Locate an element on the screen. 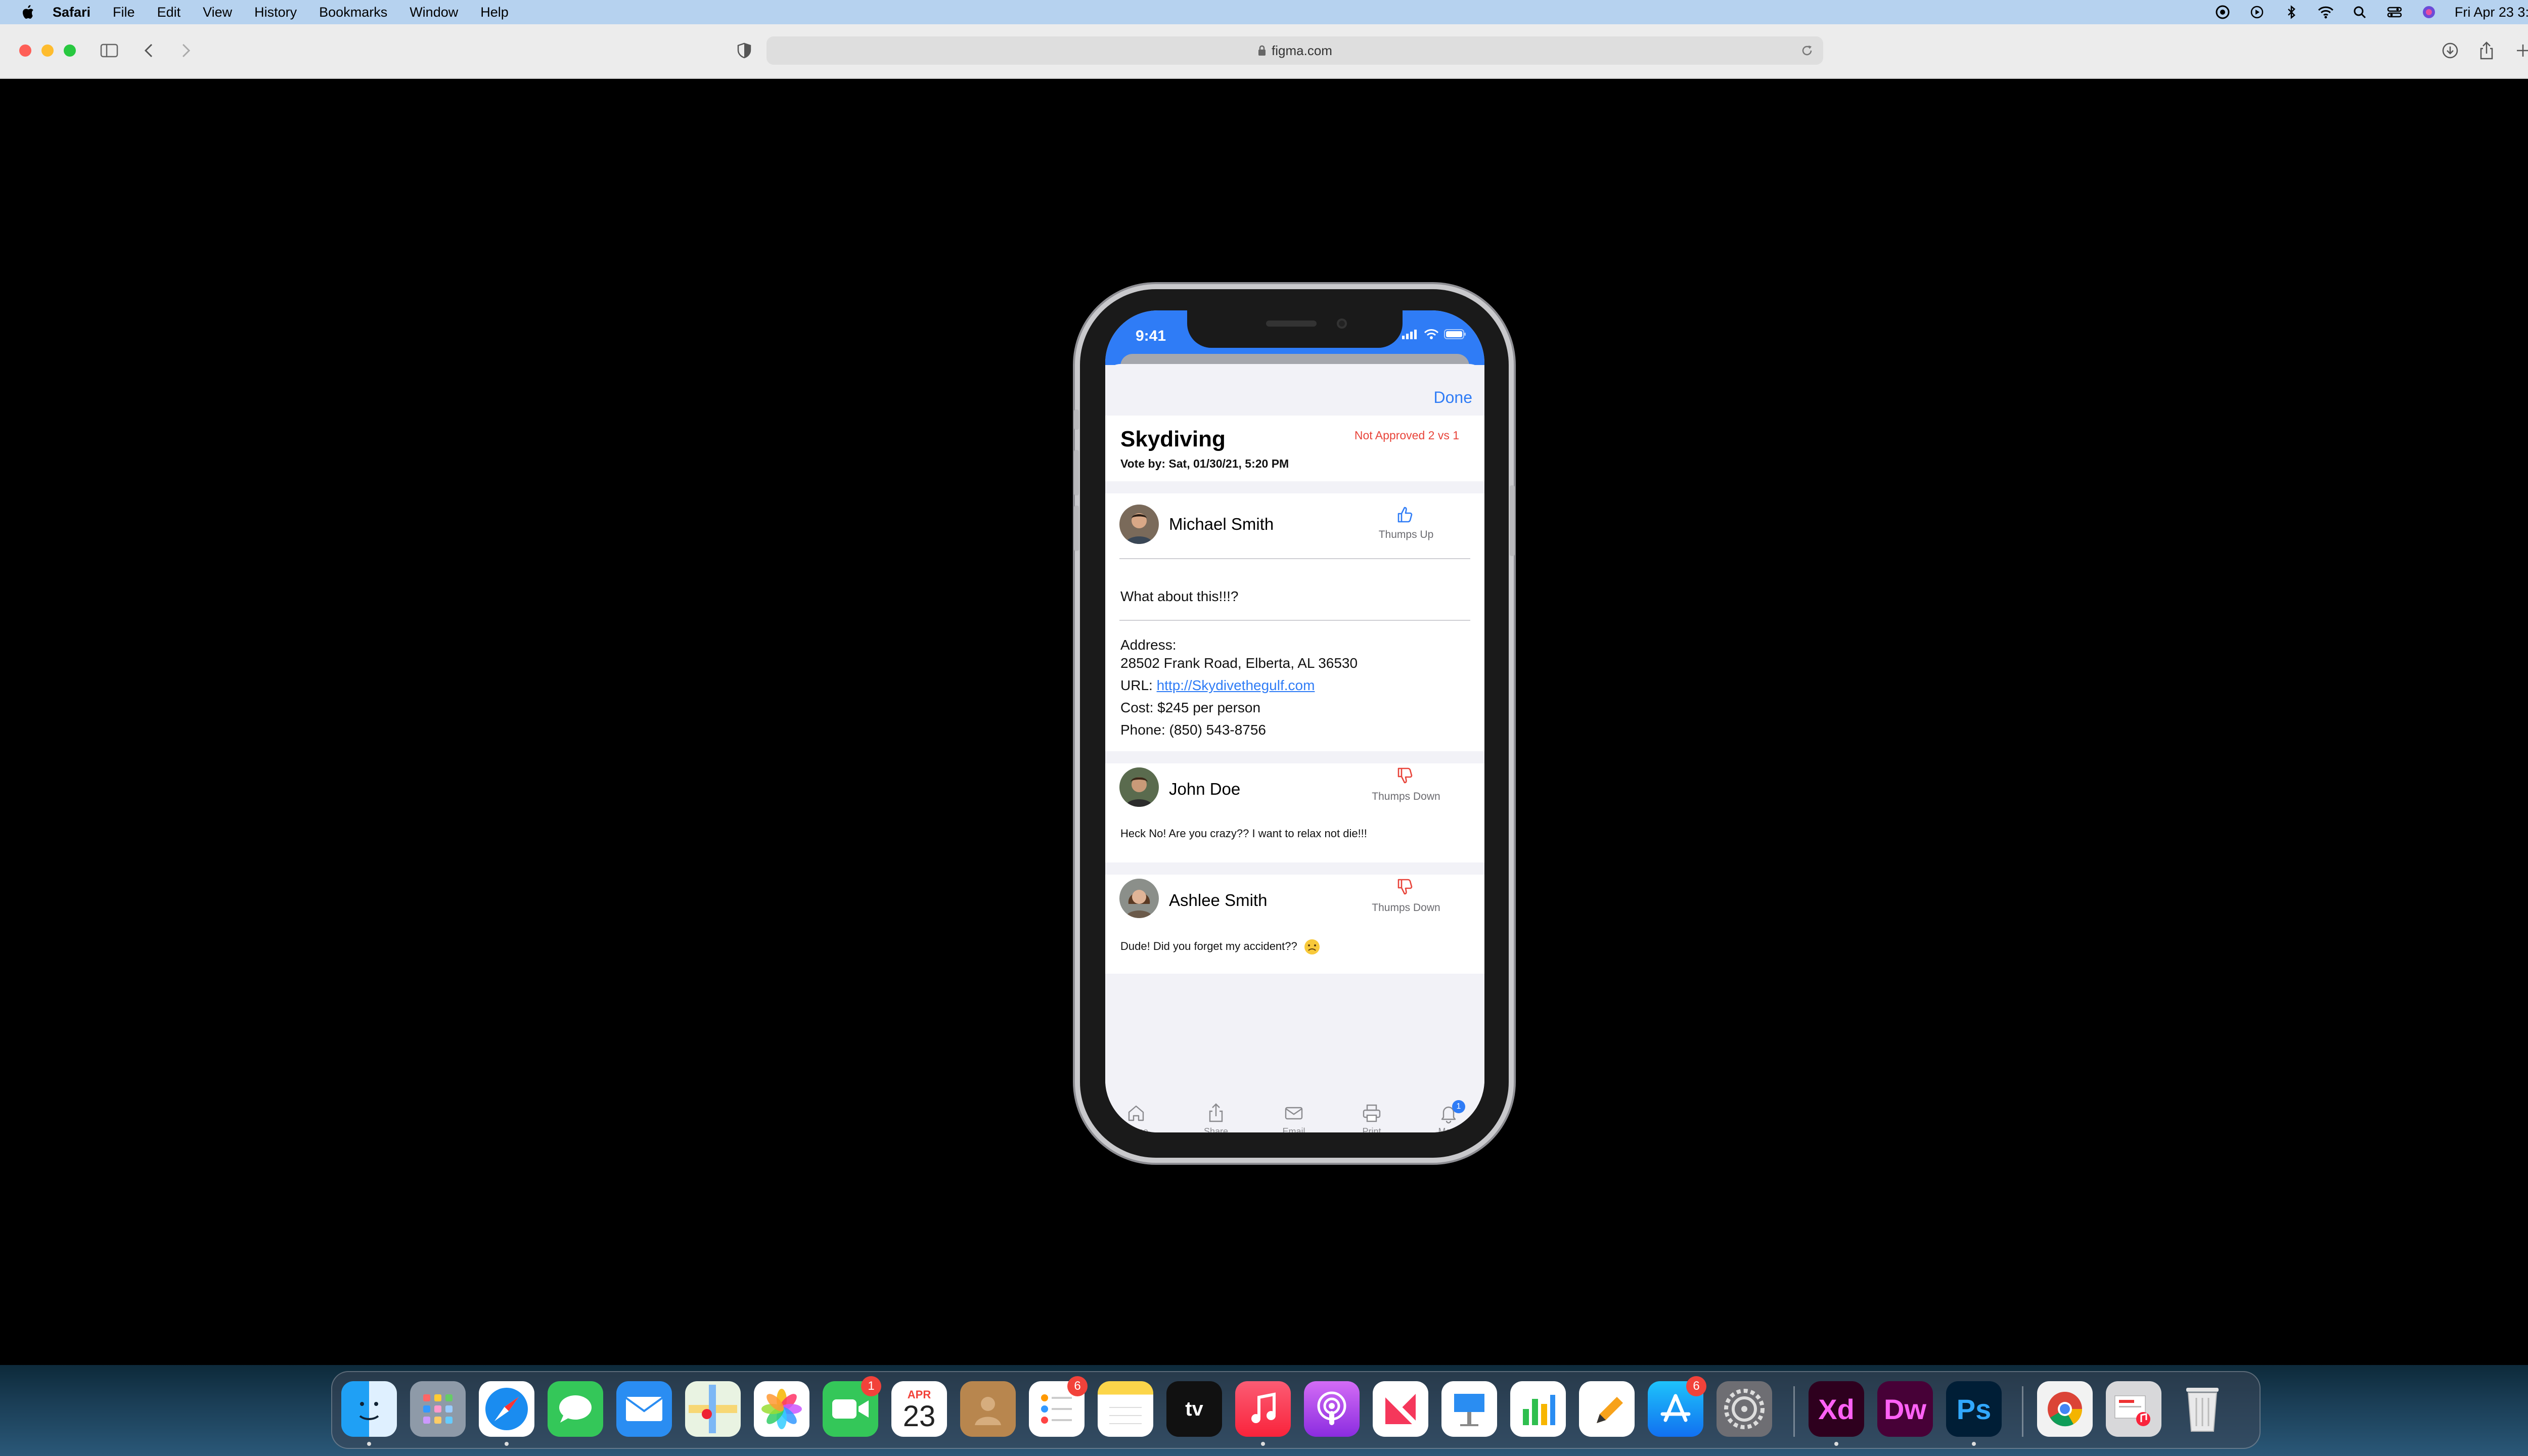  tab-more: 1 More is located at coordinates (1448, 1116).